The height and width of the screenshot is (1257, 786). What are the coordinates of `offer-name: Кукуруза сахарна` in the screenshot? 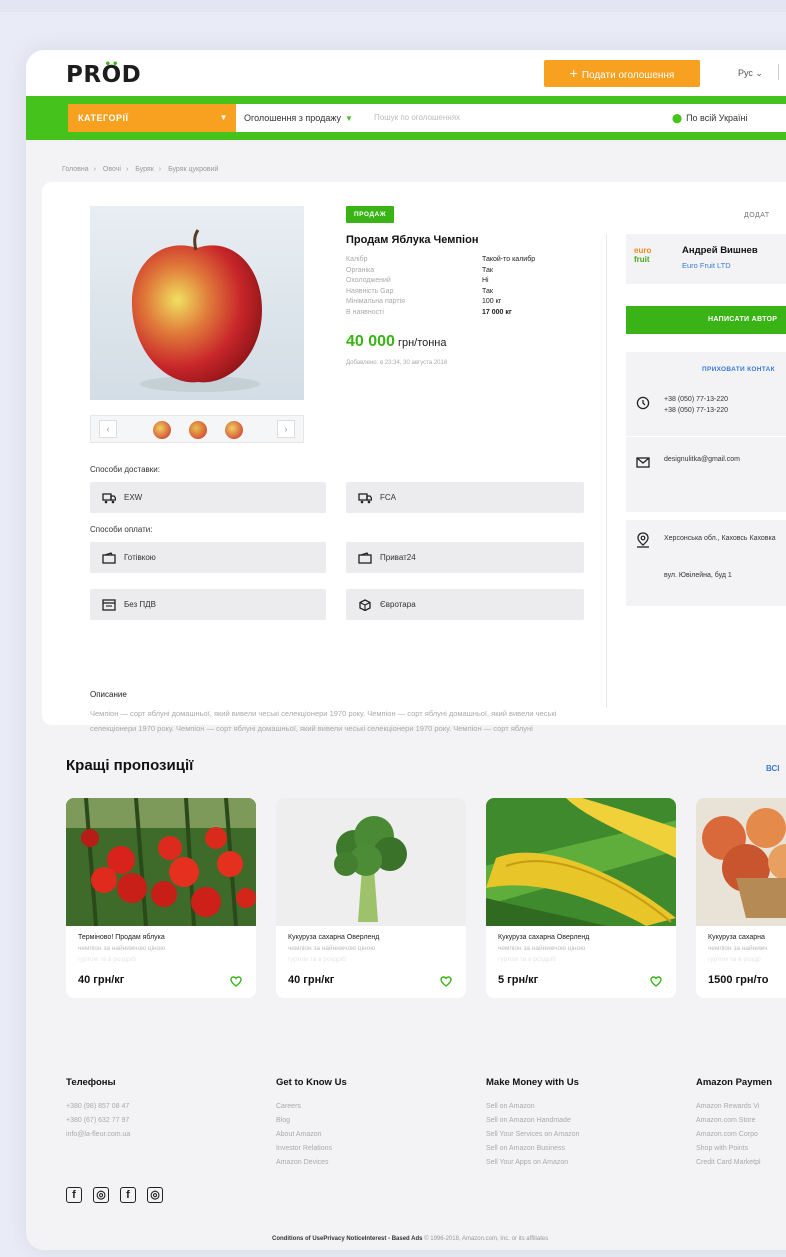 It's located at (736, 937).